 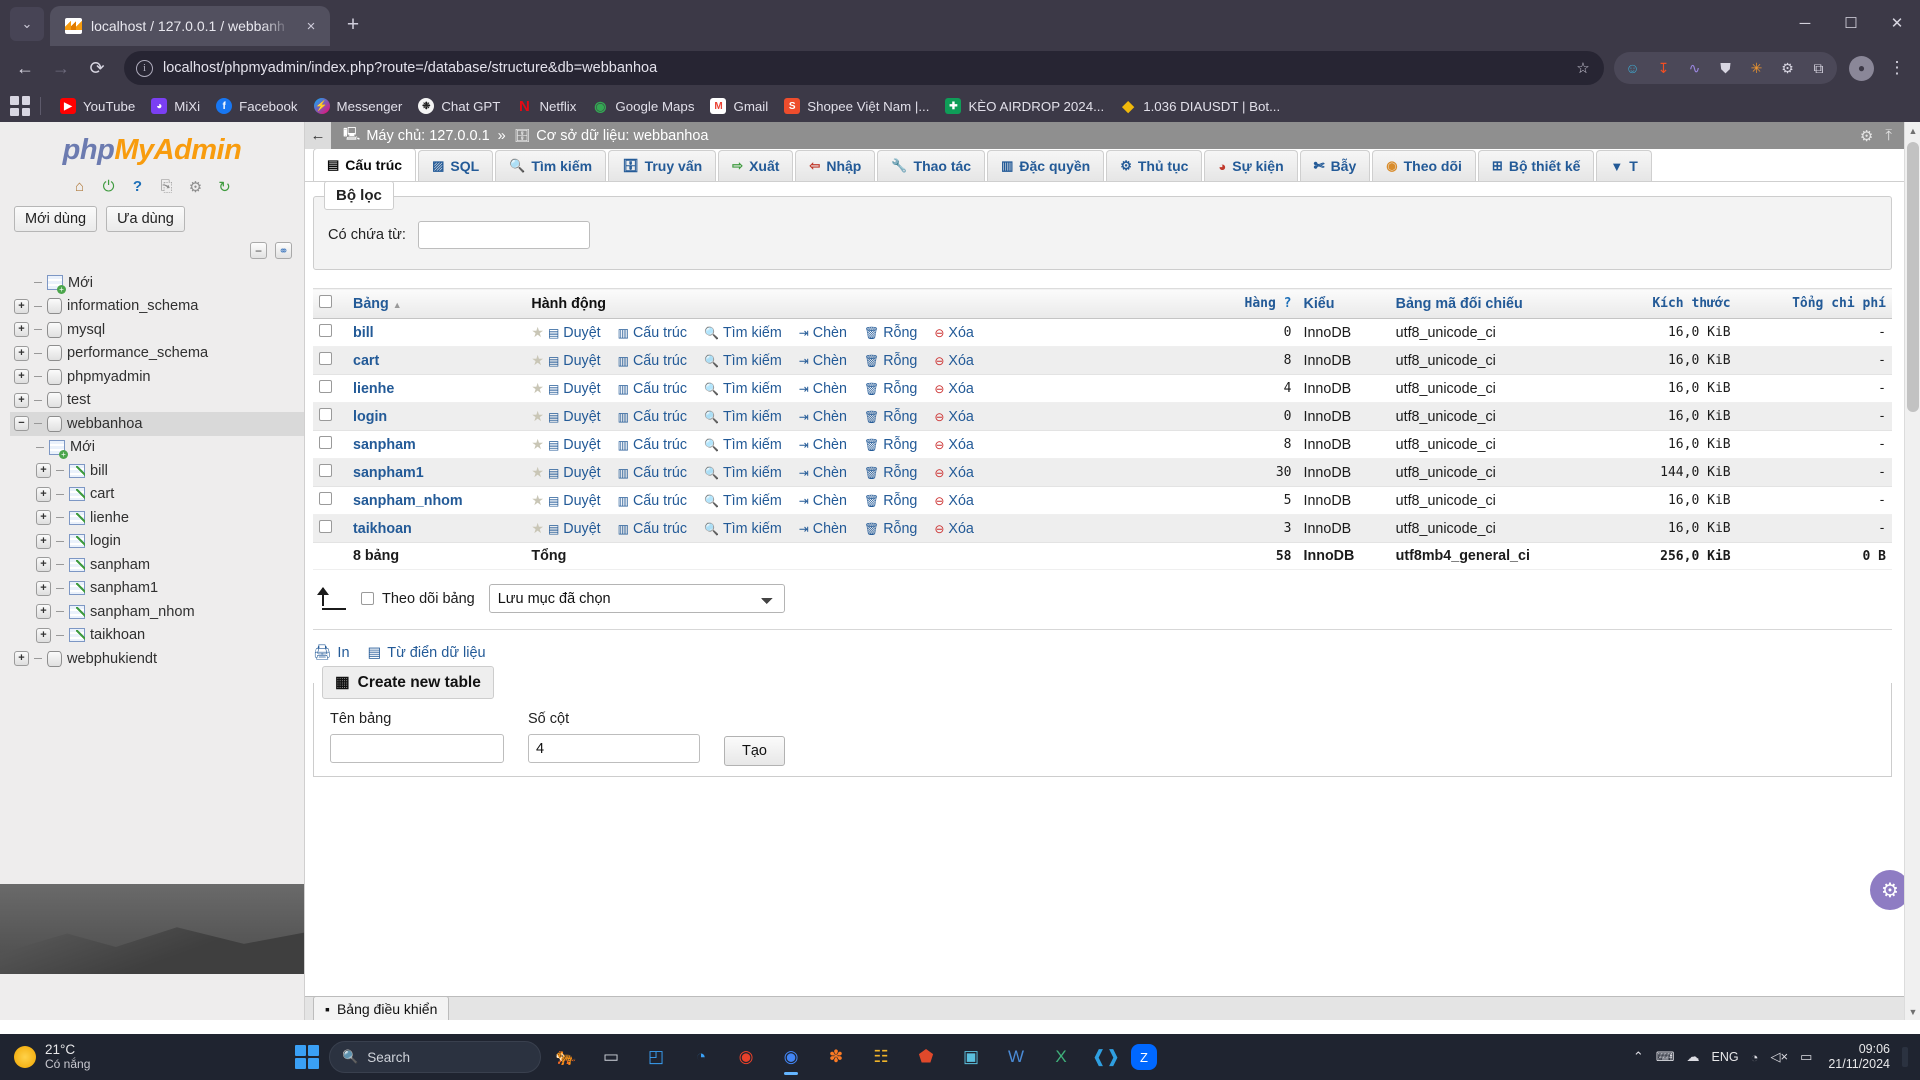 What do you see at coordinates (1756, 68) in the screenshot?
I see `star-extension-icon: ✳` at bounding box center [1756, 68].